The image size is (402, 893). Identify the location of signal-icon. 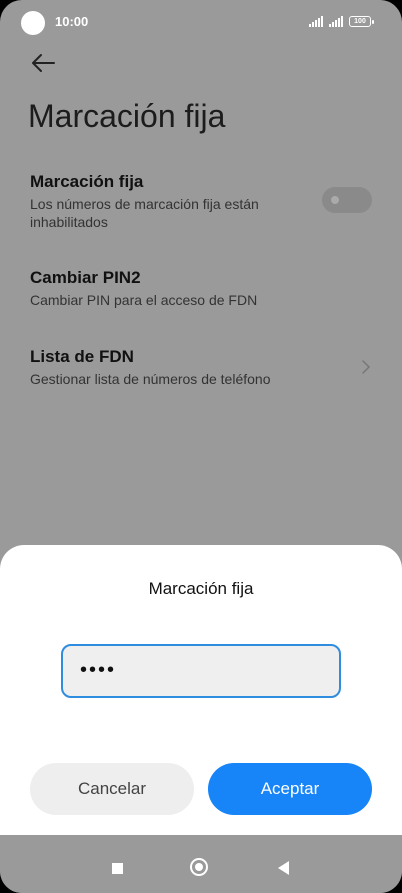
(316, 21).